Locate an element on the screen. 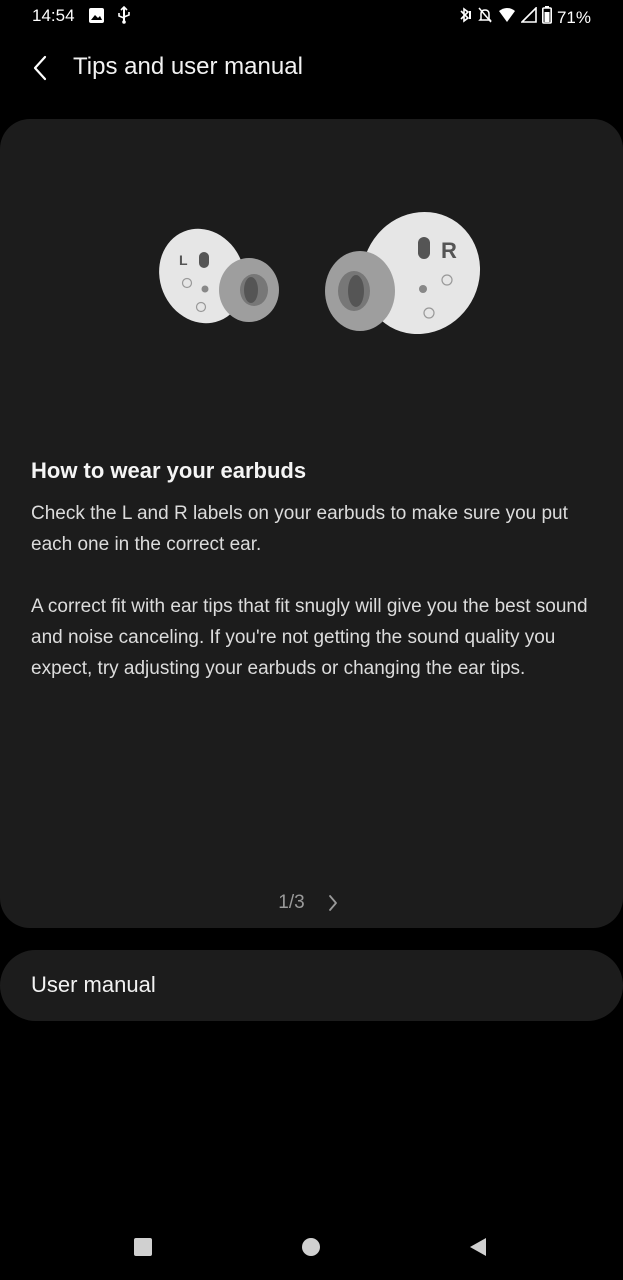 The height and width of the screenshot is (1280, 623). next-tip-button is located at coordinates (333, 903).